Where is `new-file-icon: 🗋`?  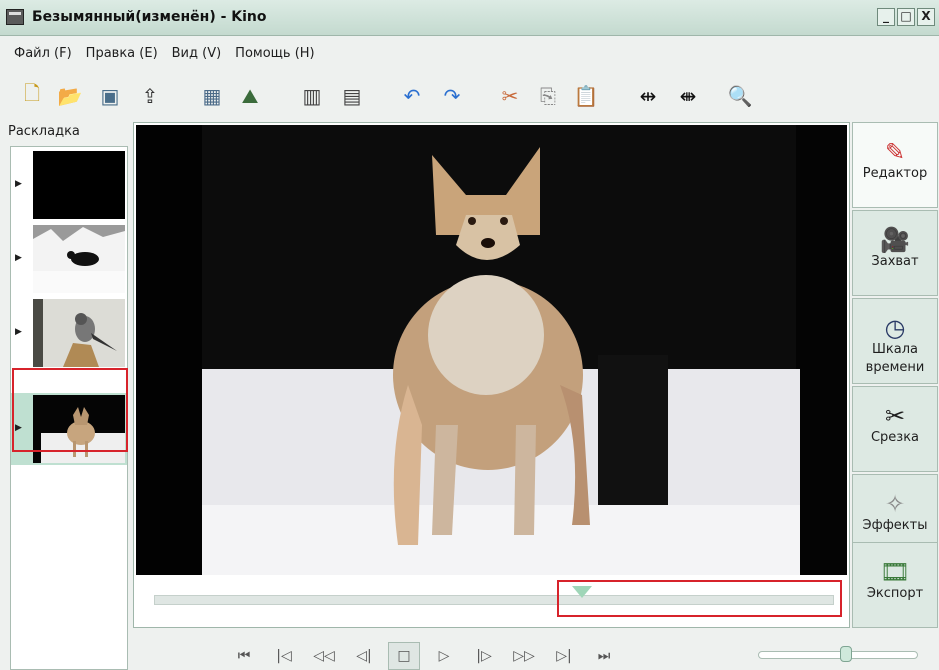 new-file-icon: 🗋 is located at coordinates (32, 95).